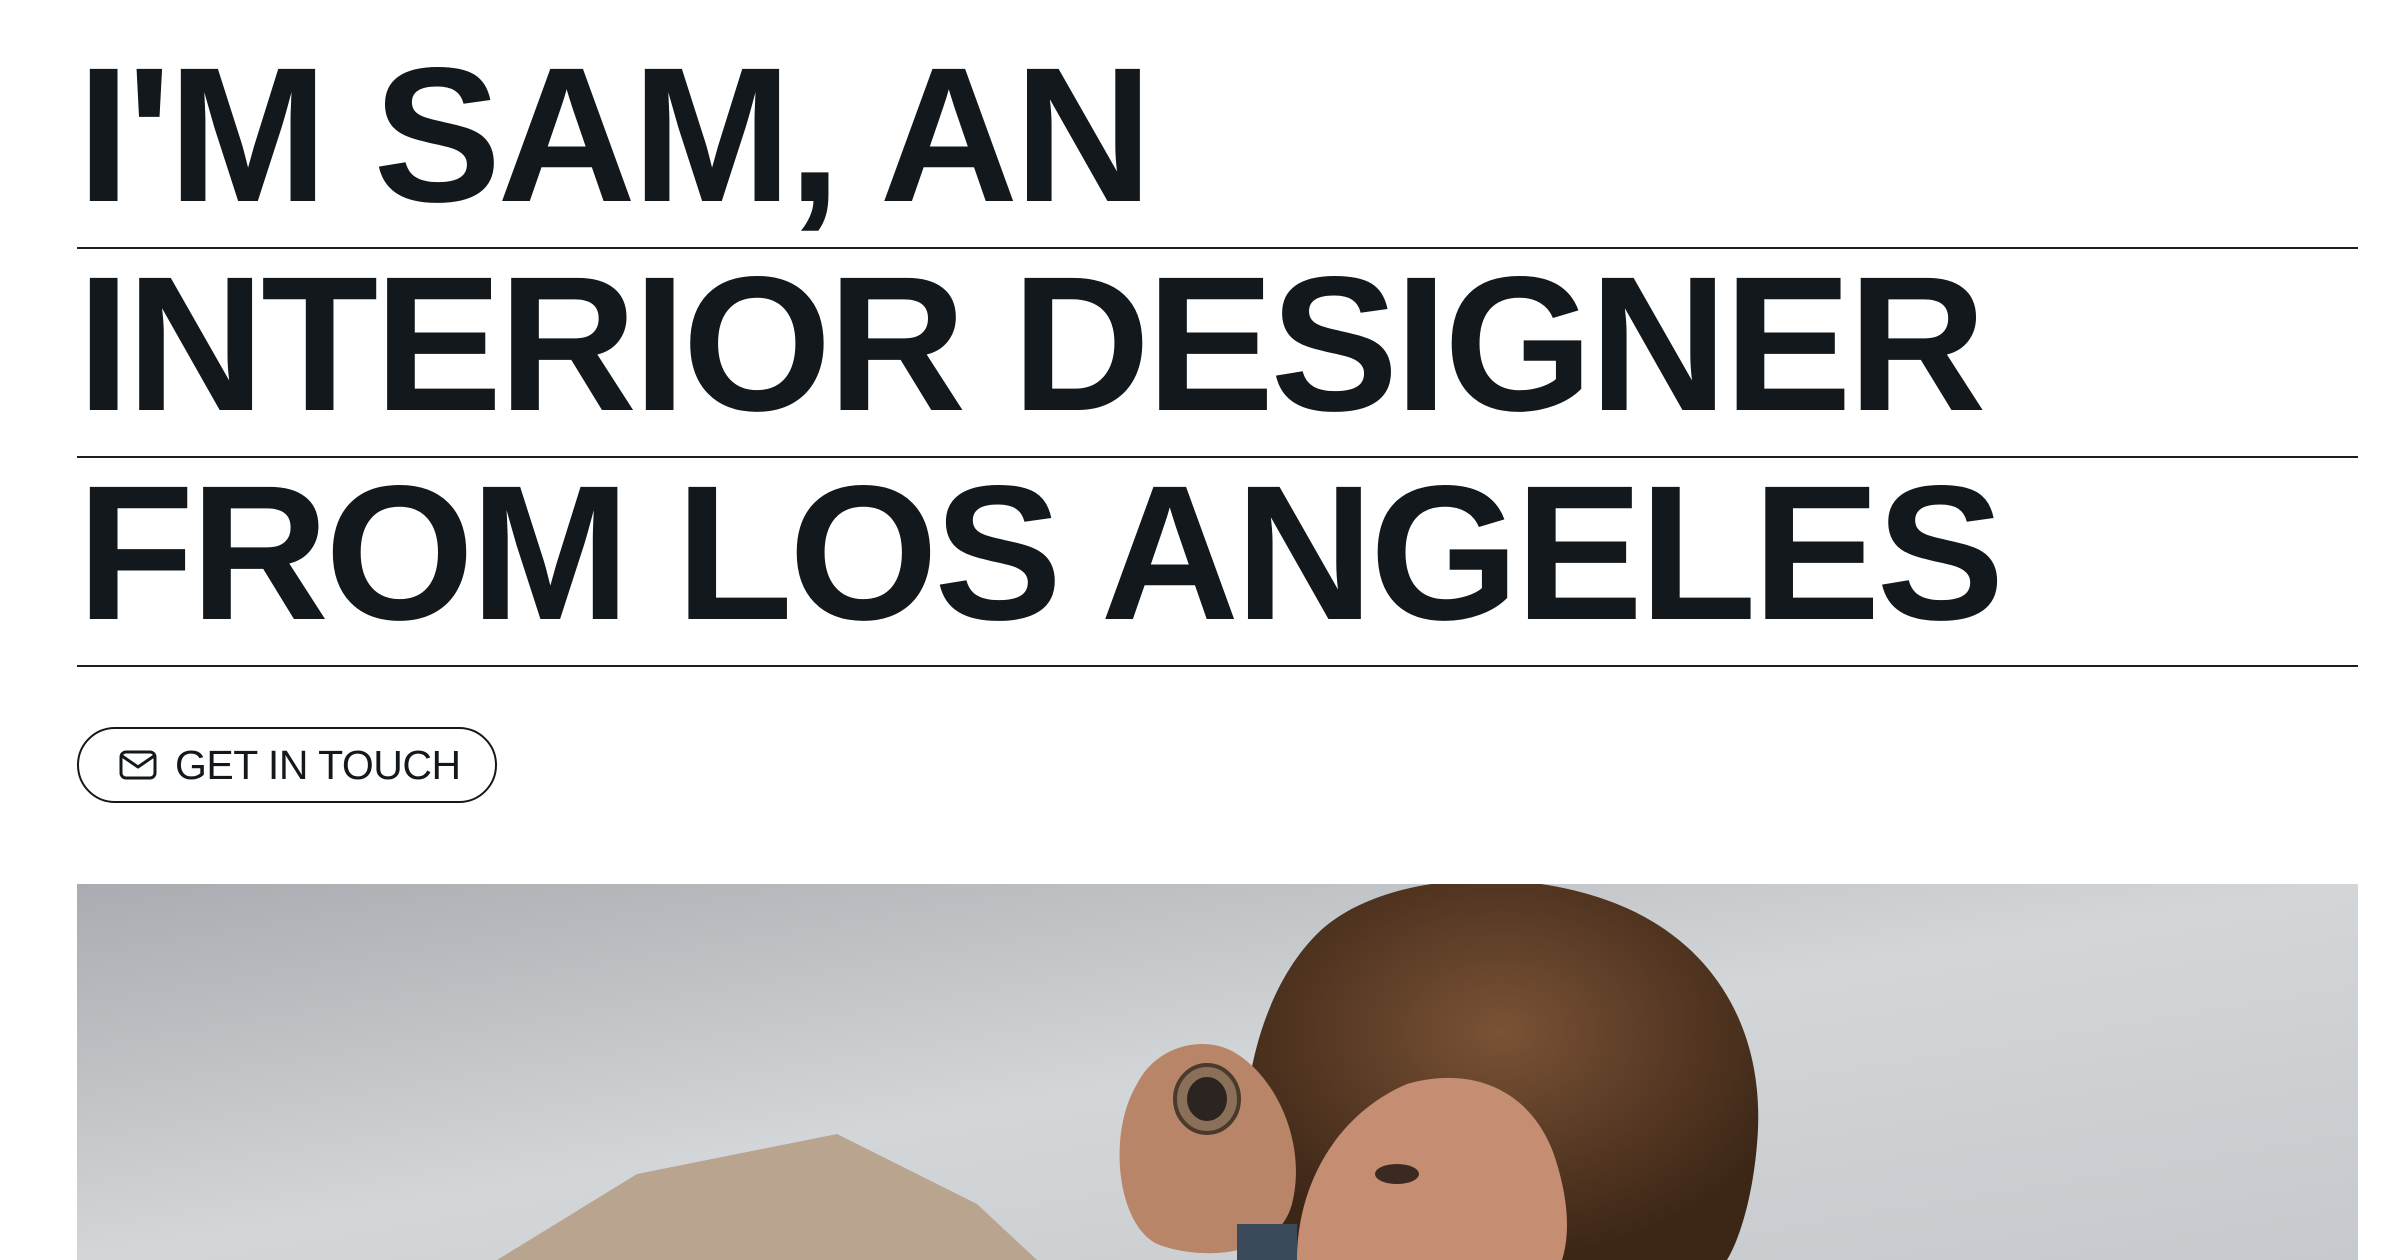 The image size is (2404, 1260). I want to click on get-in-touch-label: GET IN TOUCH, so click(318, 764).